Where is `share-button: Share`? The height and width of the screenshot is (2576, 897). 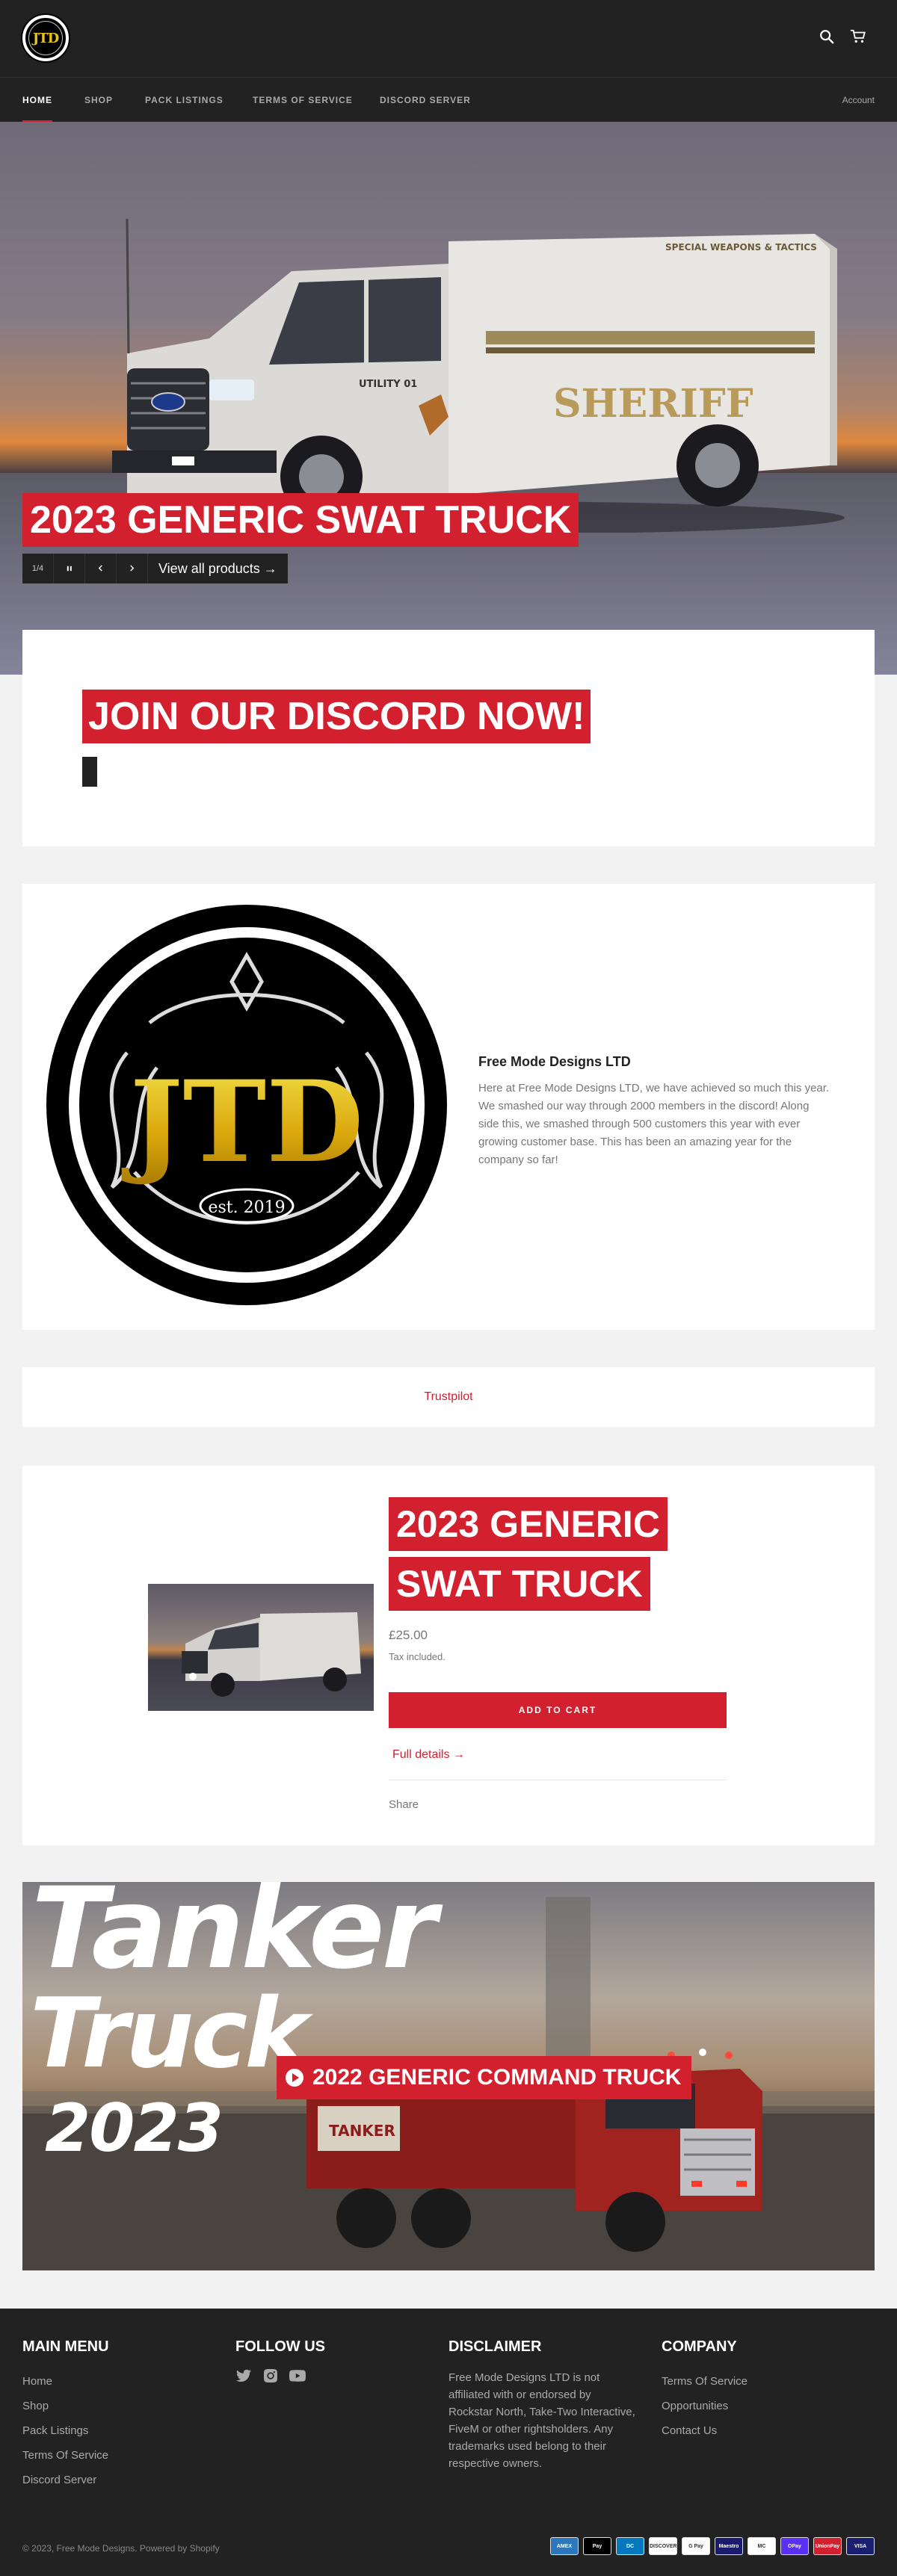 share-button: Share is located at coordinates (404, 1804).